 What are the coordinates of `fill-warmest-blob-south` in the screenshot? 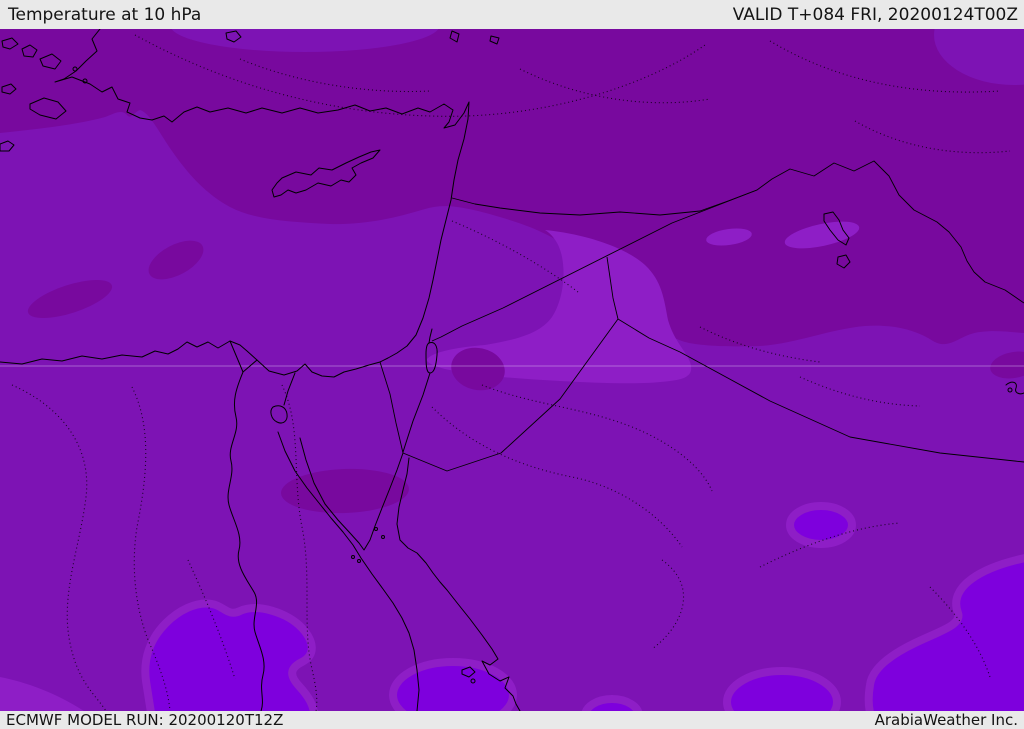 It's located at (782, 689).